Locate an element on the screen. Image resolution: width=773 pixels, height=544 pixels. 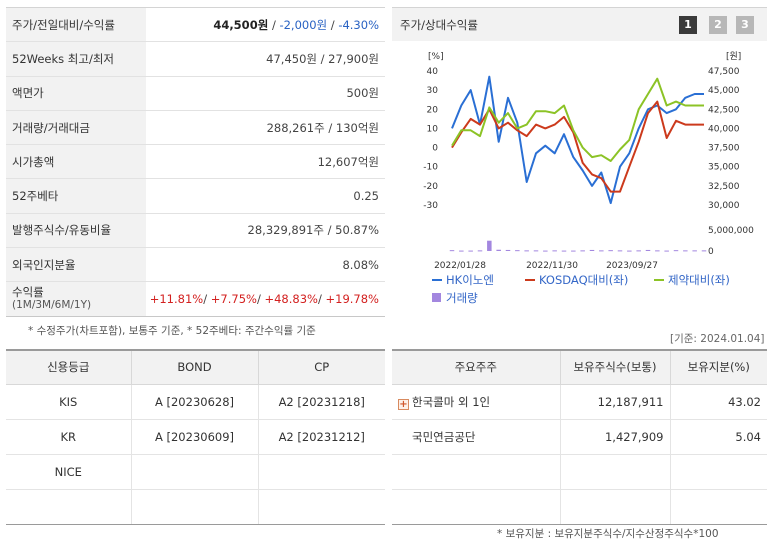
info-row-price: 주가/전일대비/수익률 44,500원 / -2,000원 / -4.30% is located at coordinates (195, 25).